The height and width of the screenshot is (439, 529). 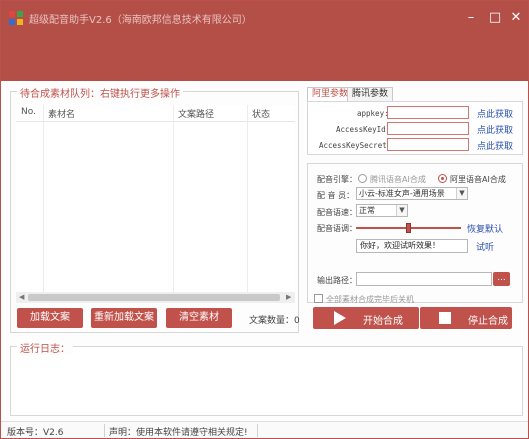 I want to click on appkey-input, so click(x=428, y=112).